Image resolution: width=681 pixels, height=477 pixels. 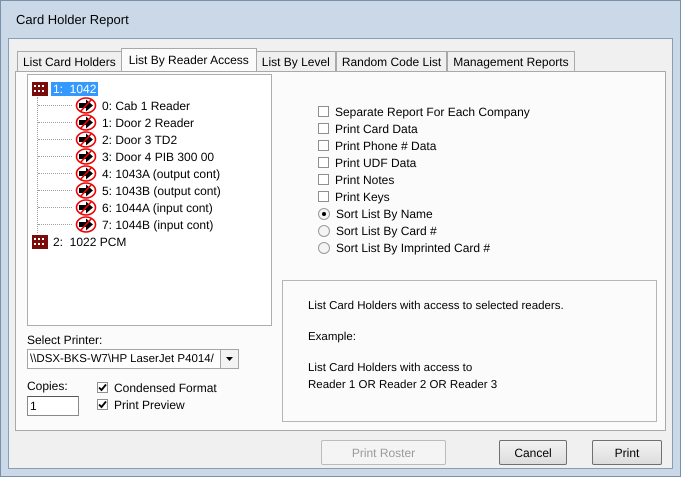 What do you see at coordinates (332, 337) in the screenshot?
I see `example-label: Example:` at bounding box center [332, 337].